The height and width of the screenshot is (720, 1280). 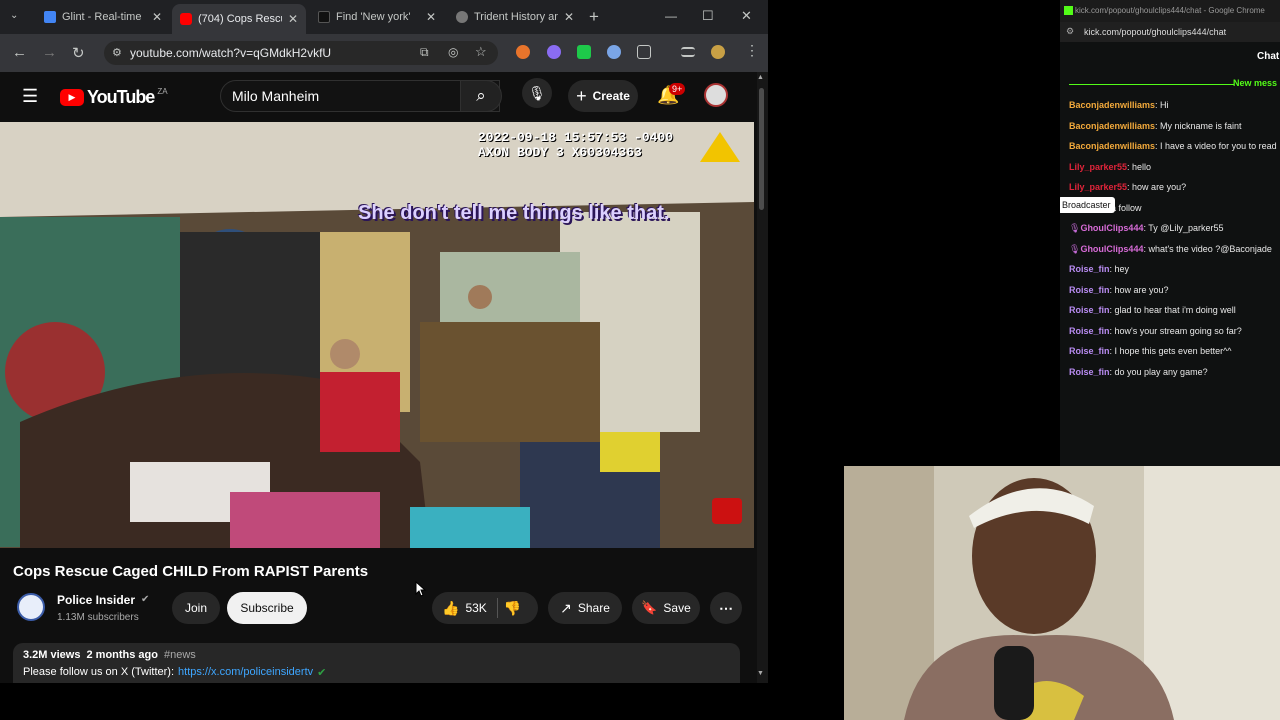 I want to click on glint-favicon-icon, so click(x=50, y=17).